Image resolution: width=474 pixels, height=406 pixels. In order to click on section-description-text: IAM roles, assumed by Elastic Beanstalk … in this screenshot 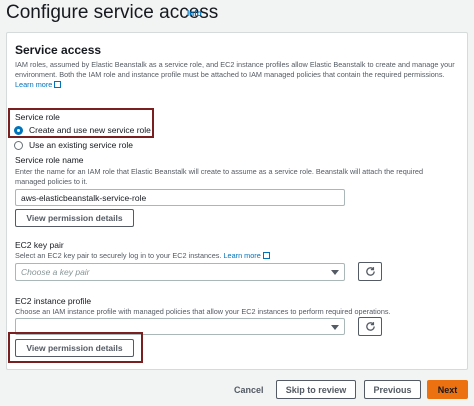, I will do `click(235, 69)`.